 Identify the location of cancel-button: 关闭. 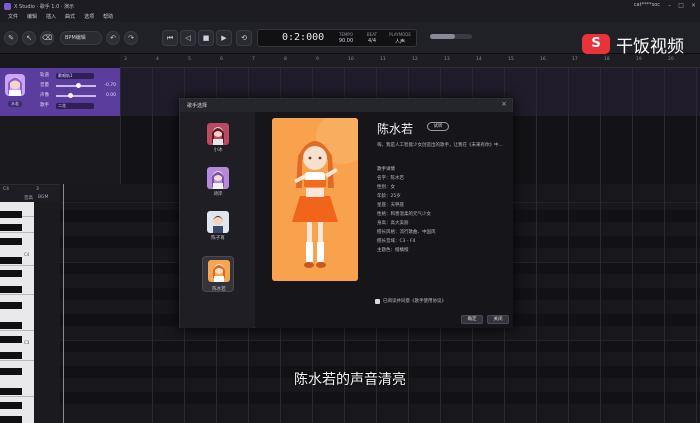
(498, 319).